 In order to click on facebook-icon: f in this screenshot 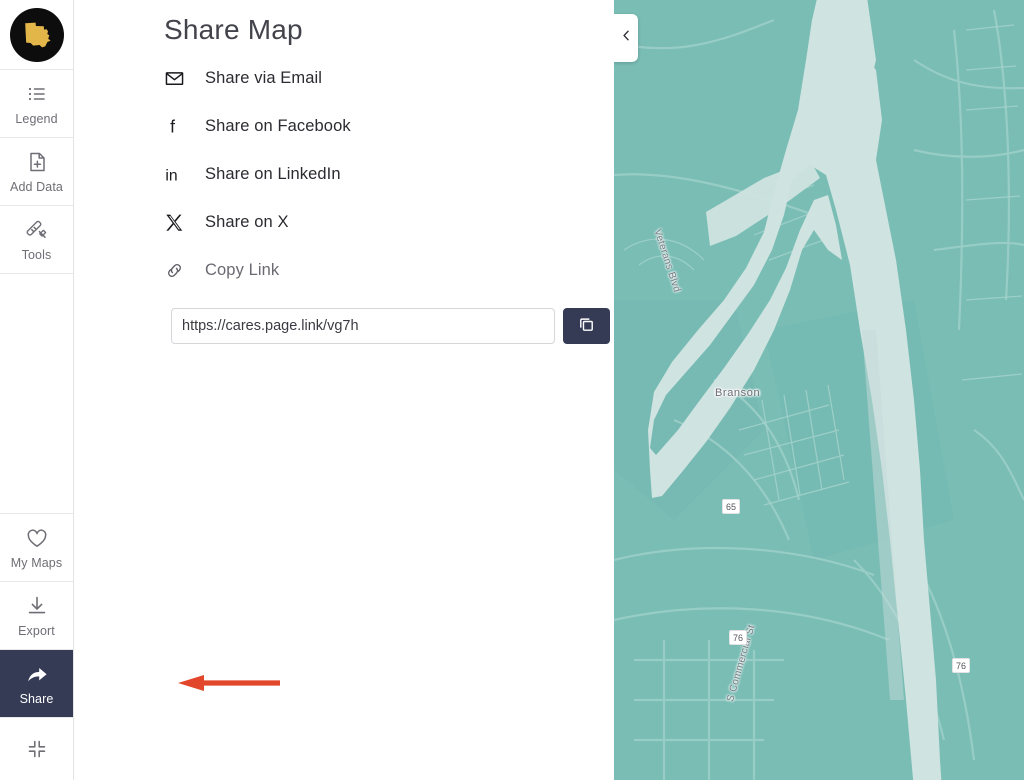, I will do `click(179, 126)`.